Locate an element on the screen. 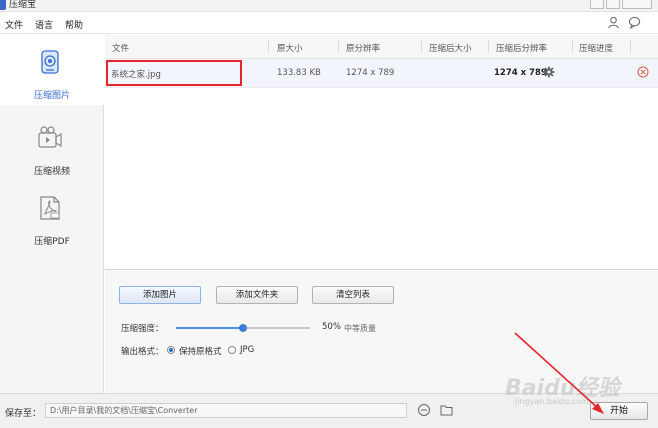 The height and width of the screenshot is (428, 658). sidebar-item-compress-video: 压缩视频 is located at coordinates (52, 146).